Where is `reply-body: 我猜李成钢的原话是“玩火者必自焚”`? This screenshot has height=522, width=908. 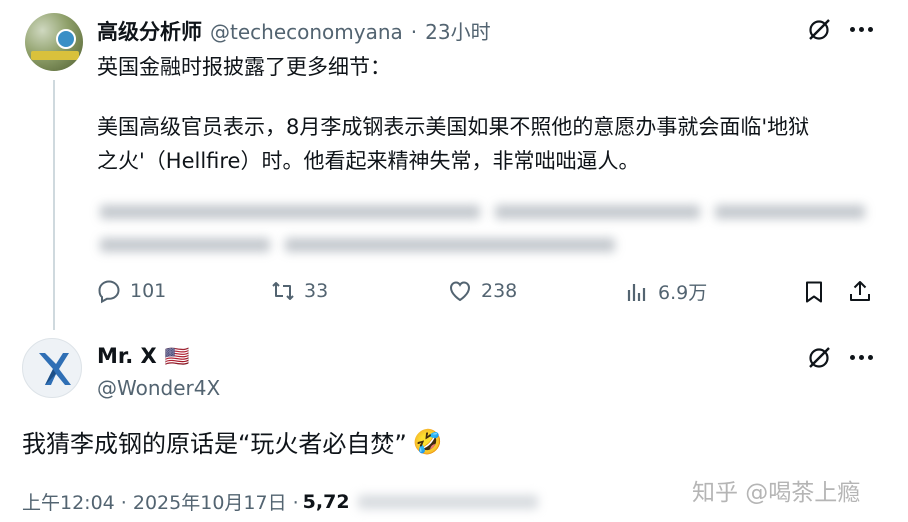 reply-body: 我猜李成钢的原话是“玩火者必自焚” is located at coordinates (214, 444).